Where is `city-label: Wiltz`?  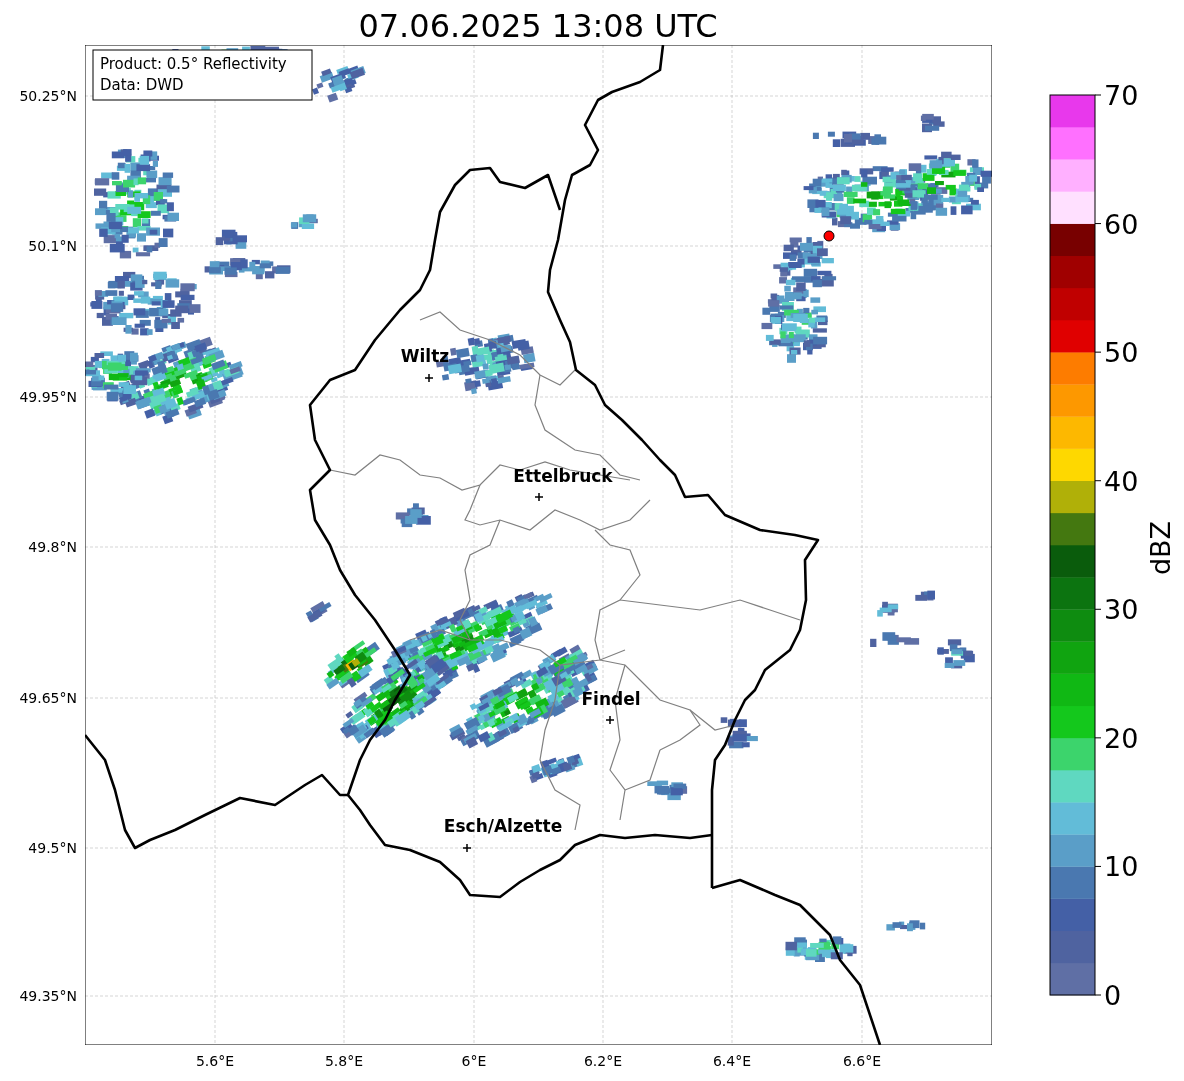 city-label: Wiltz is located at coordinates (425, 356).